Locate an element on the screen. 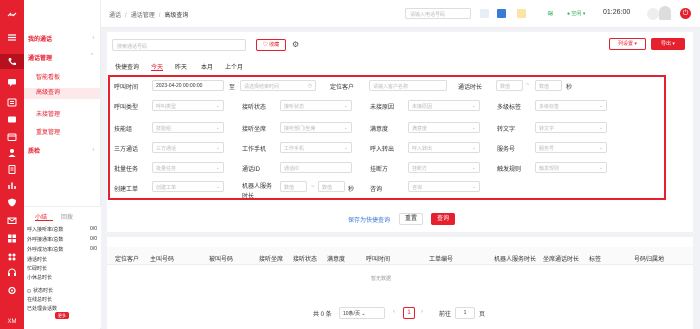 This screenshot has height=329, width=700. user-icon is located at coordinates (12, 152).